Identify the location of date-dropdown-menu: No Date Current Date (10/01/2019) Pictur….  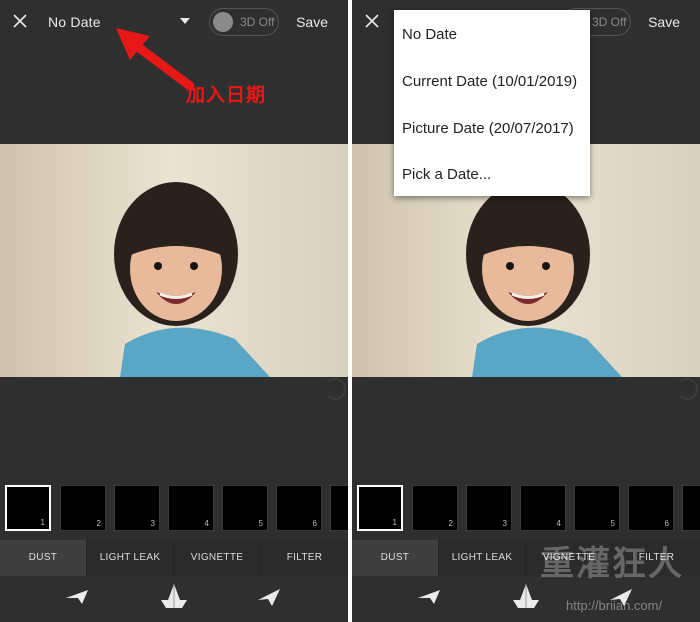
(492, 103).